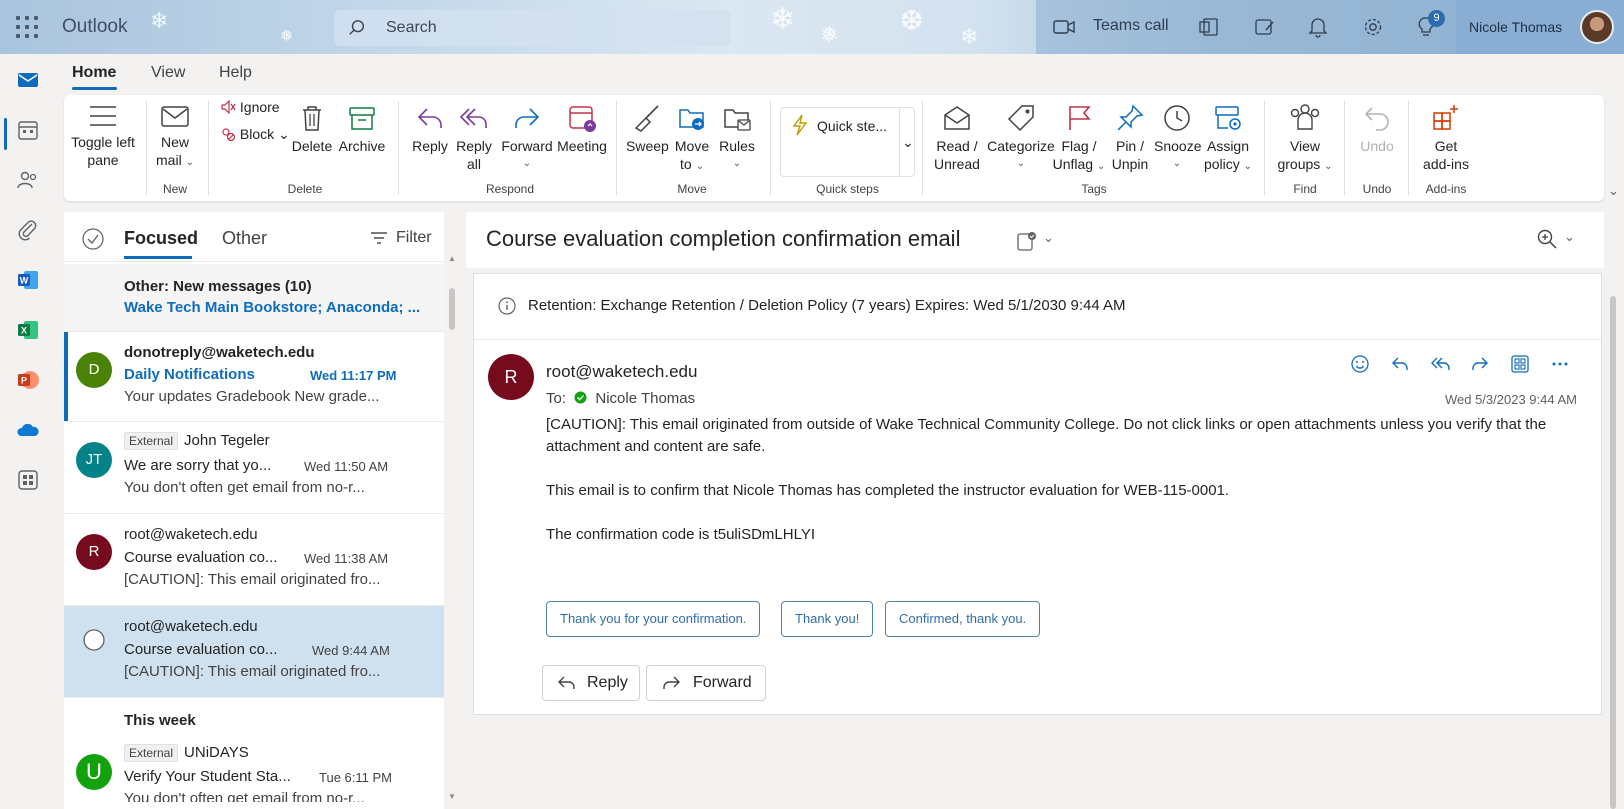 The image size is (1624, 809). I want to click on list-item-time: Wed 11:50 AM, so click(346, 466).